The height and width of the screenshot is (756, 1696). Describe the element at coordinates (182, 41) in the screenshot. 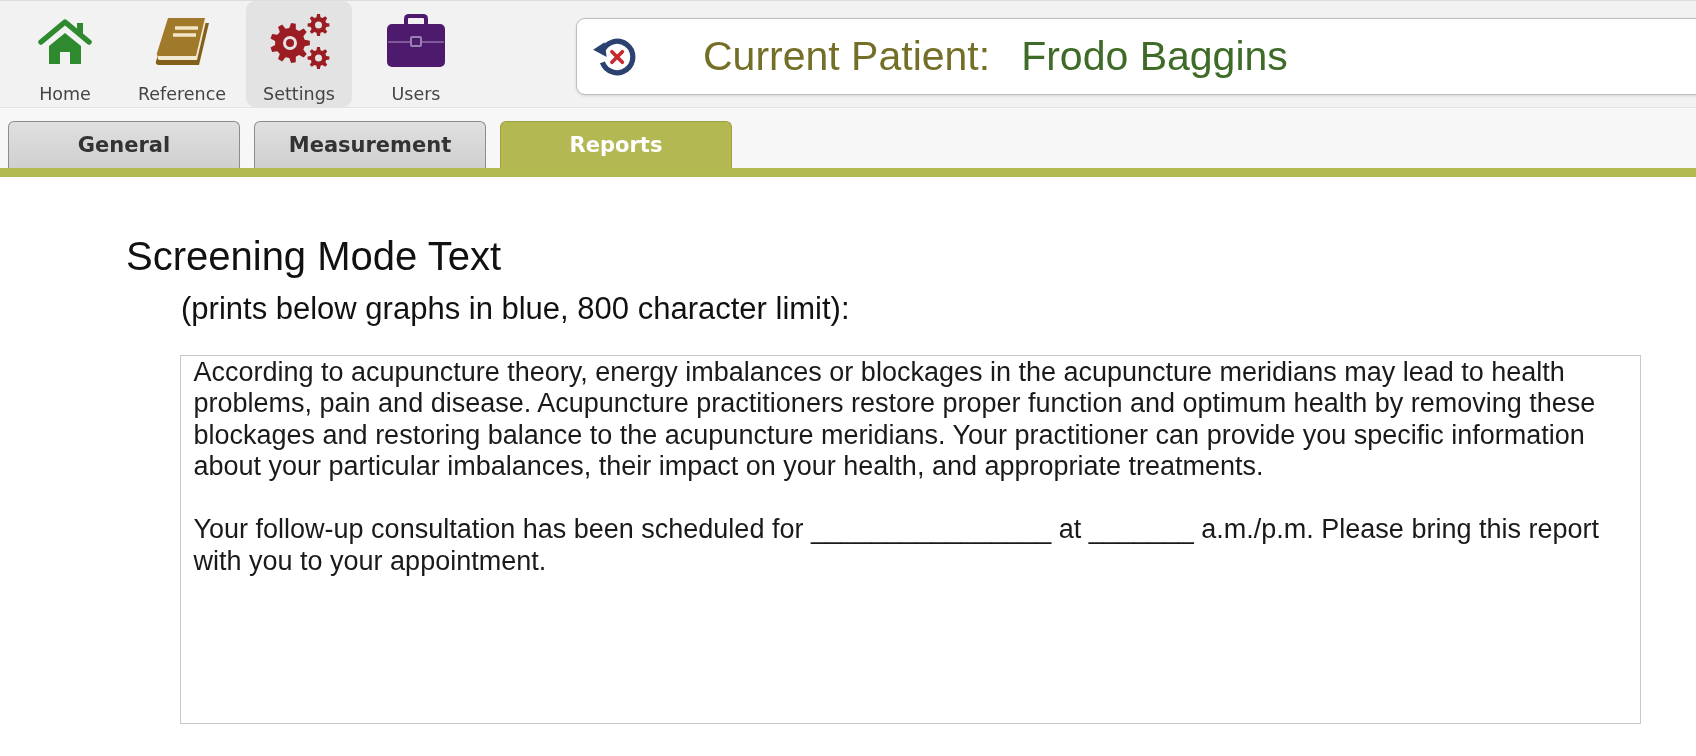

I see `book-icon` at that location.